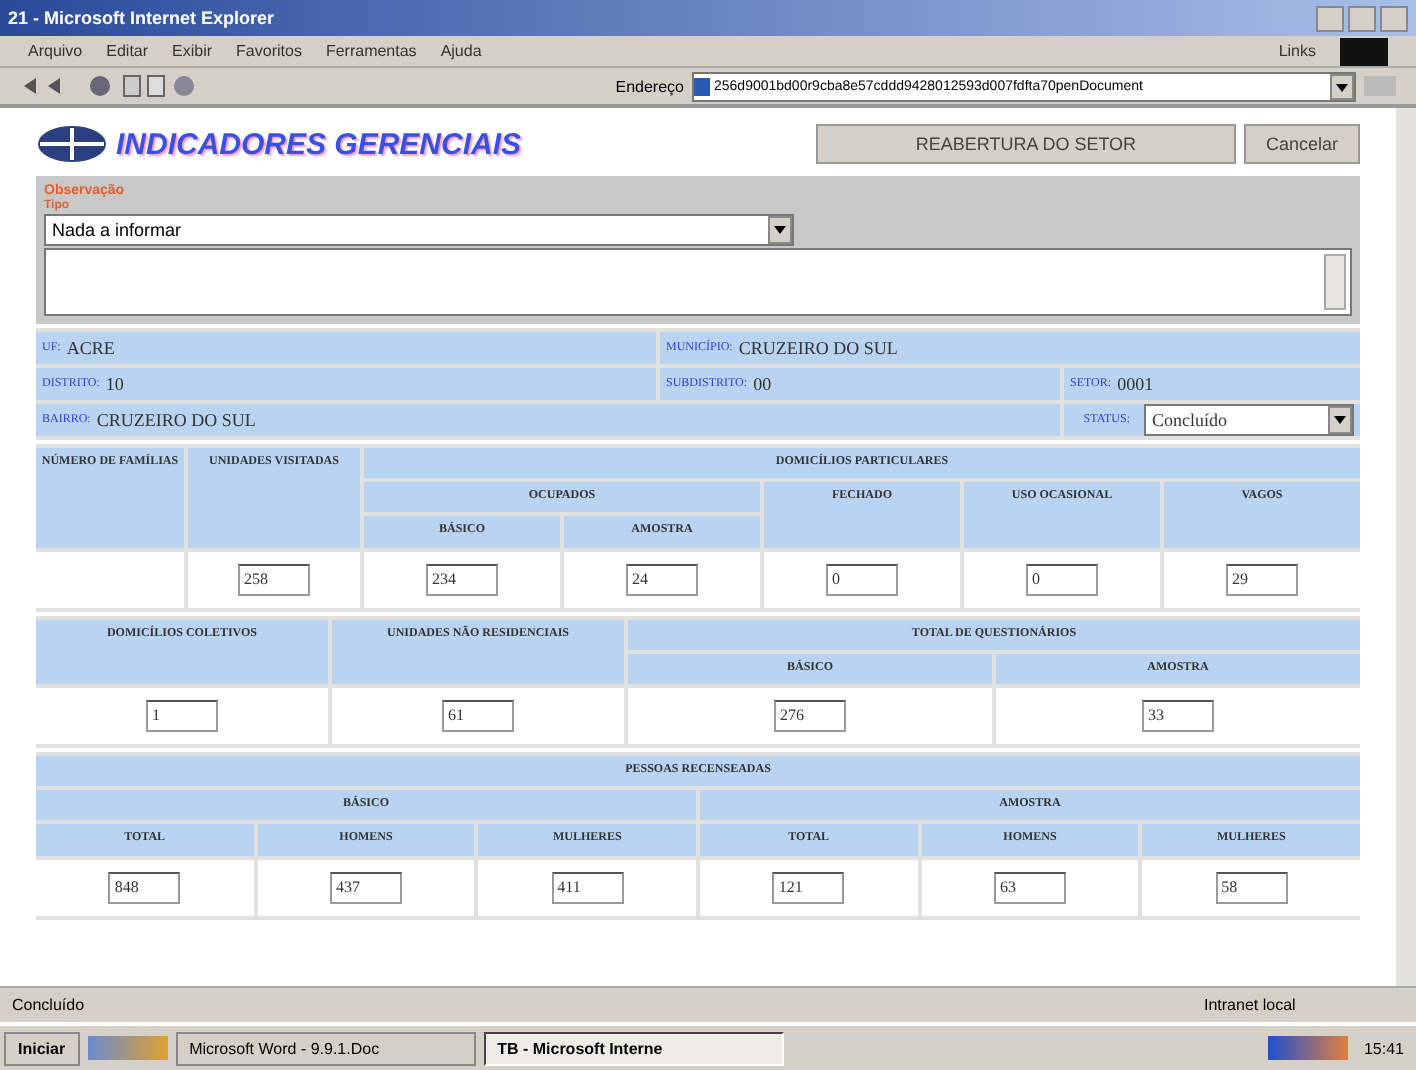  What do you see at coordinates (1330, 18) in the screenshot?
I see `minimize-button` at bounding box center [1330, 18].